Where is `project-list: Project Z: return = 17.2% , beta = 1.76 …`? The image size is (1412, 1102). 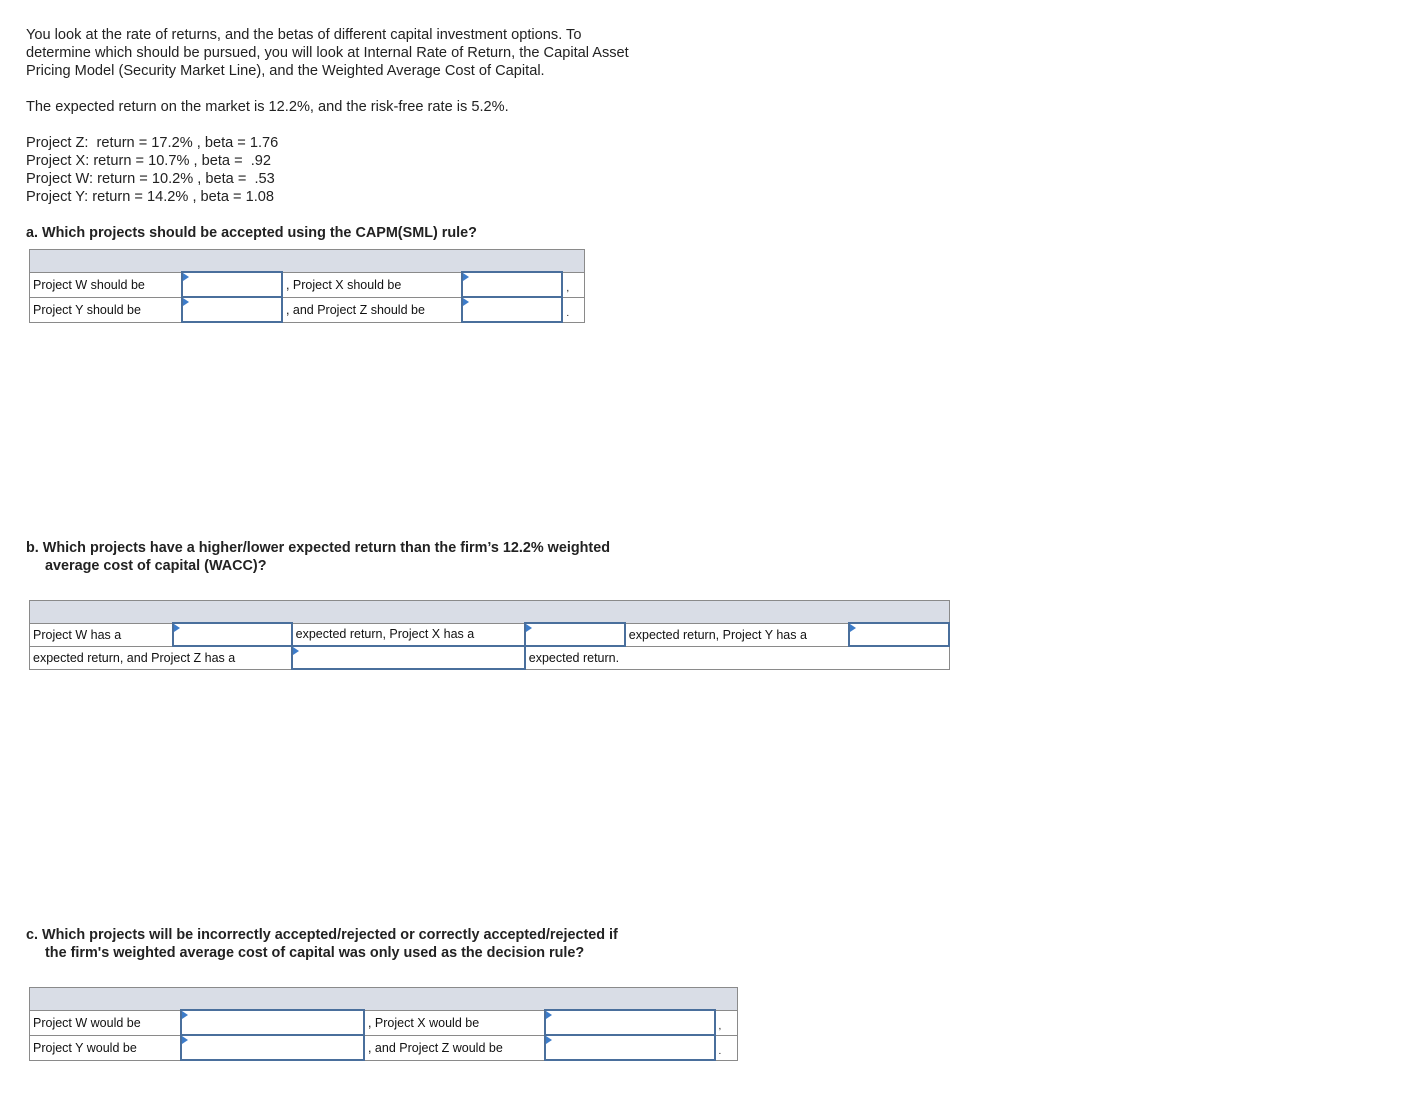 project-list: Project Z: return = 17.2% , beta = 1.76 … is located at coordinates (152, 170).